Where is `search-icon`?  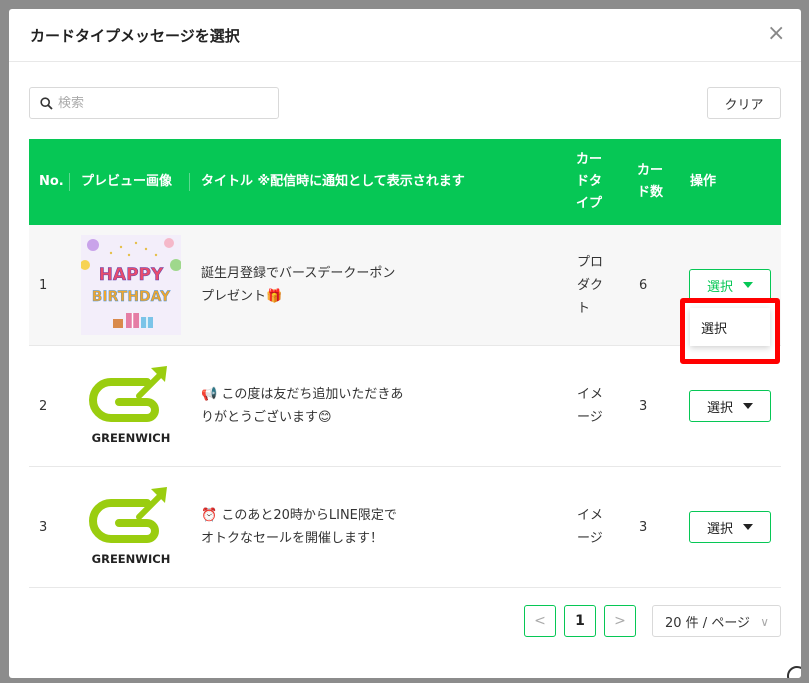
search-icon is located at coordinates (46, 103).